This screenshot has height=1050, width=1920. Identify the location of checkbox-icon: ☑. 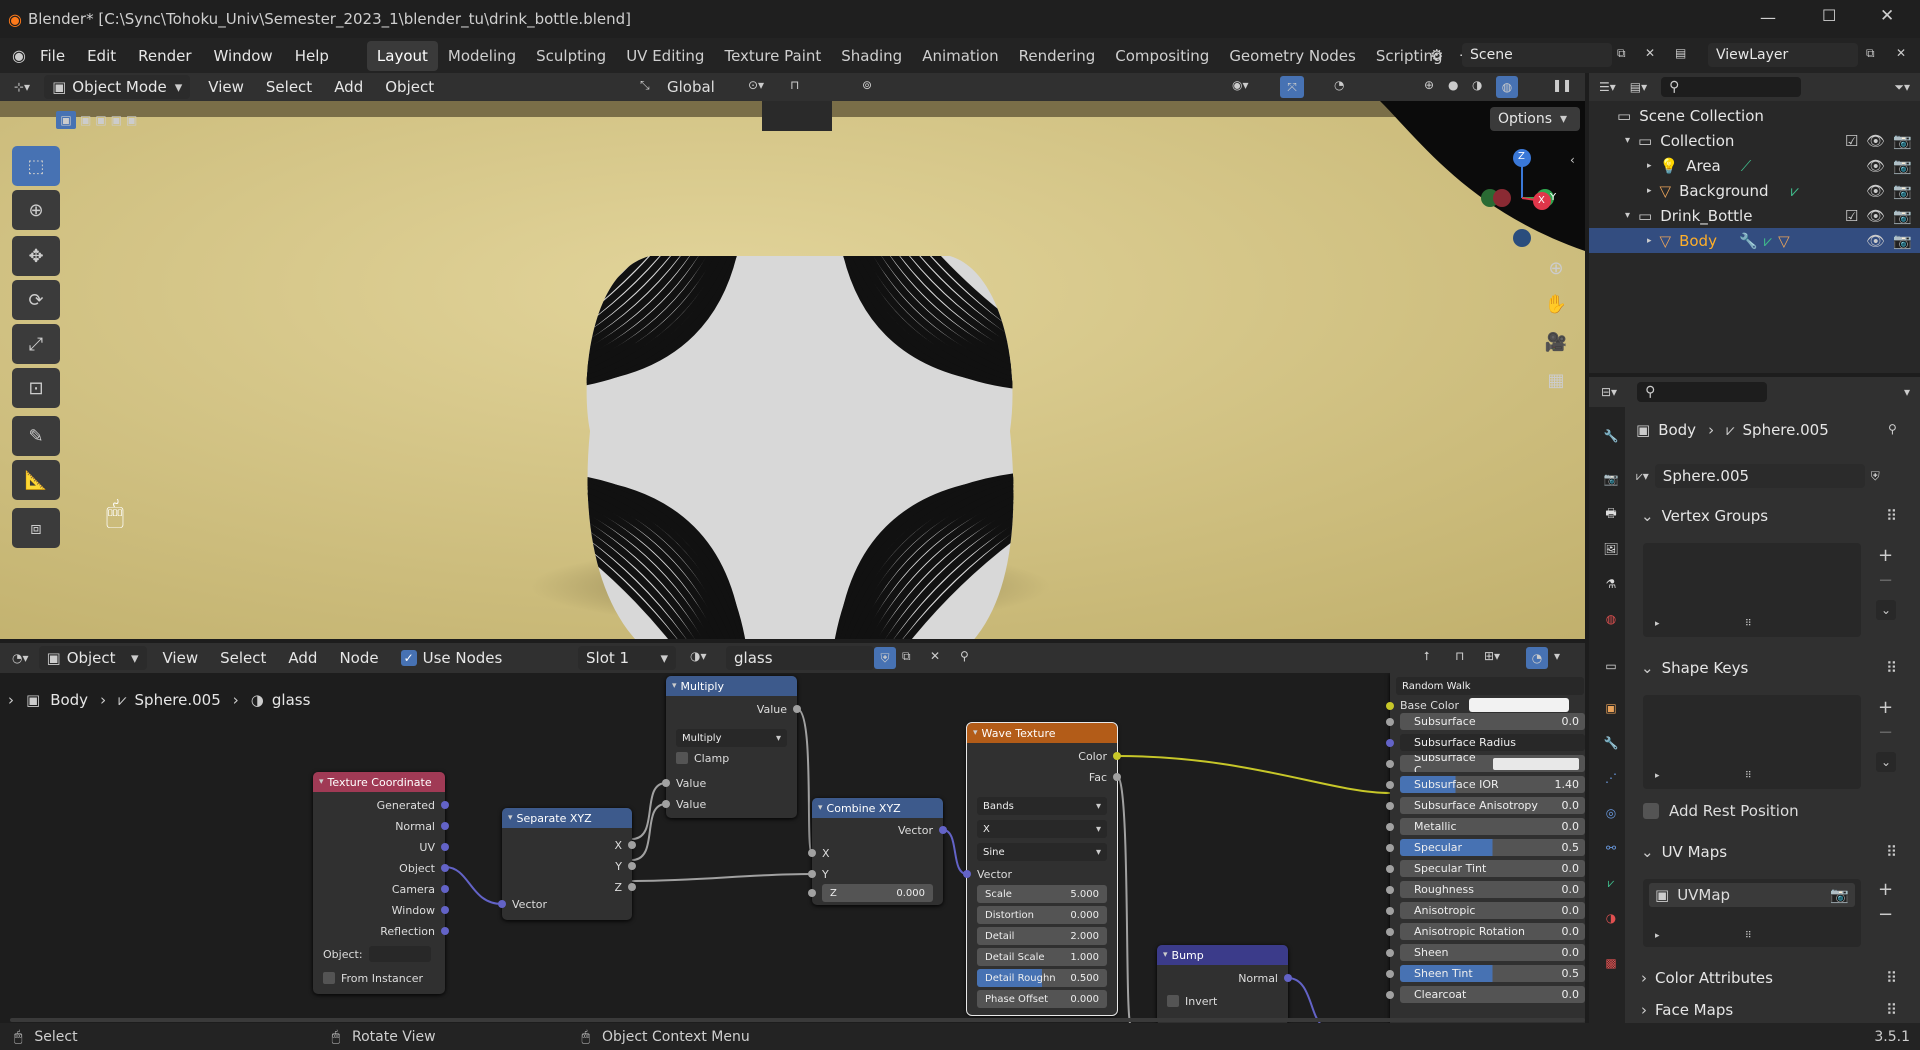
(1851, 141).